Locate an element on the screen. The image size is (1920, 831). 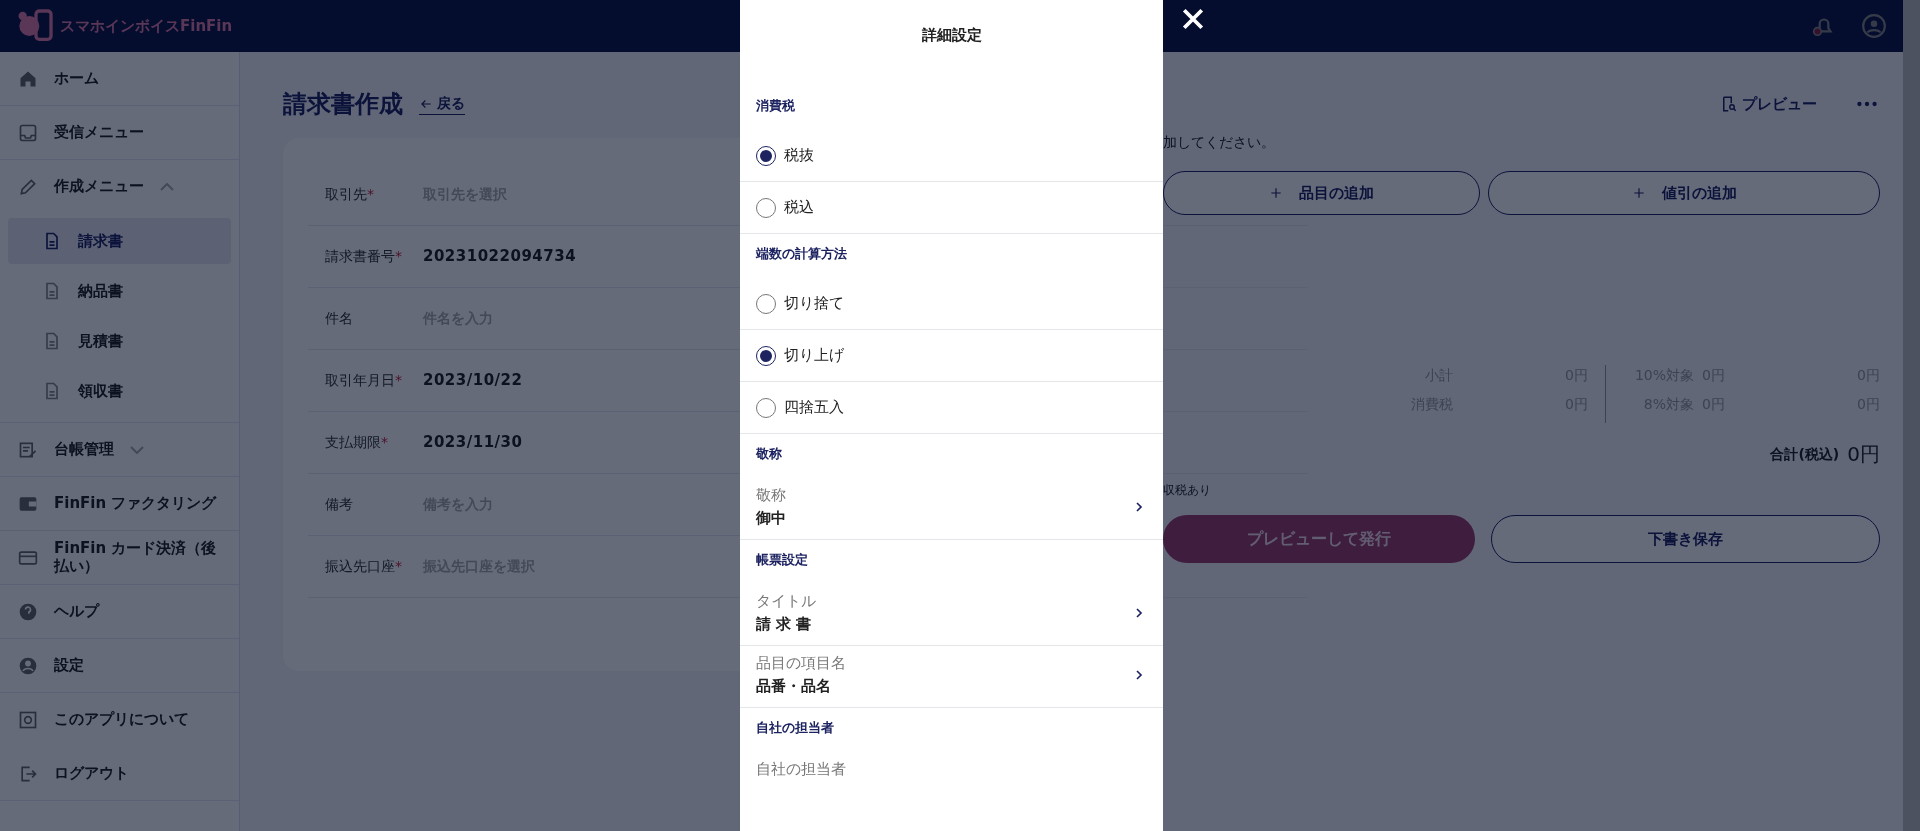
setting-label: 自社の担当者 is located at coordinates (801, 769).